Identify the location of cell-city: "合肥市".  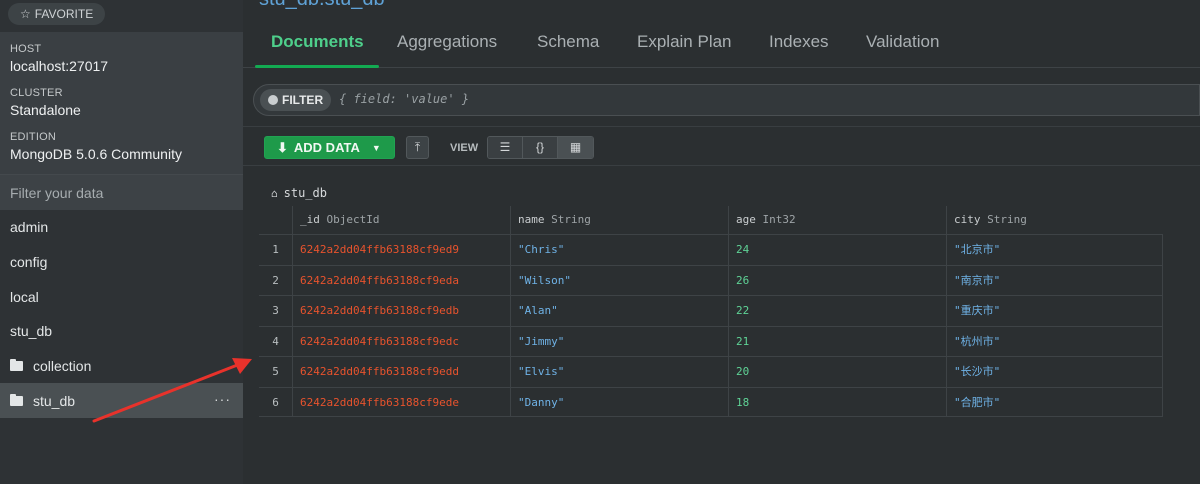
(1054, 401).